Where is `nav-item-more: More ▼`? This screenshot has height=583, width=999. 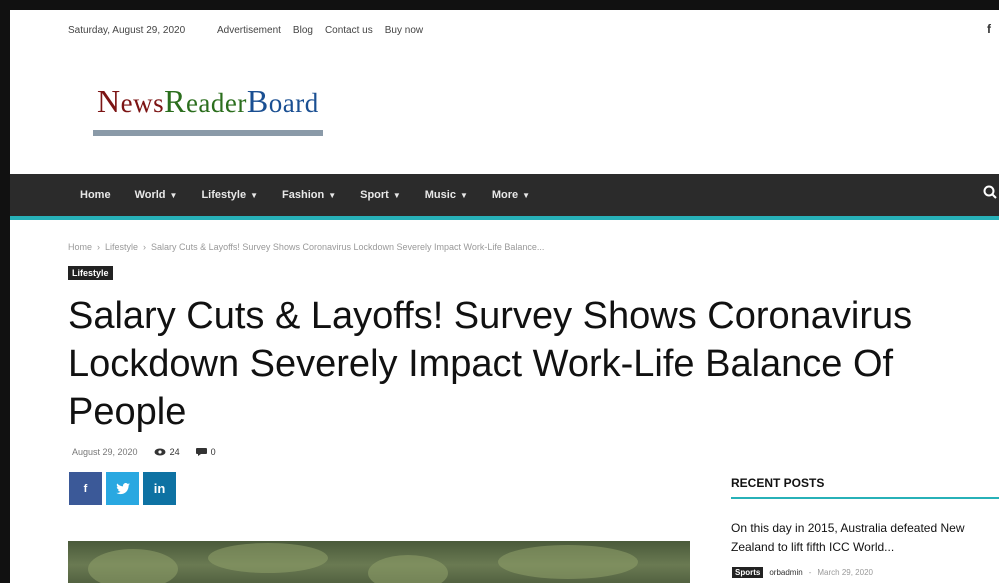 nav-item-more: More ▼ is located at coordinates (511, 195).